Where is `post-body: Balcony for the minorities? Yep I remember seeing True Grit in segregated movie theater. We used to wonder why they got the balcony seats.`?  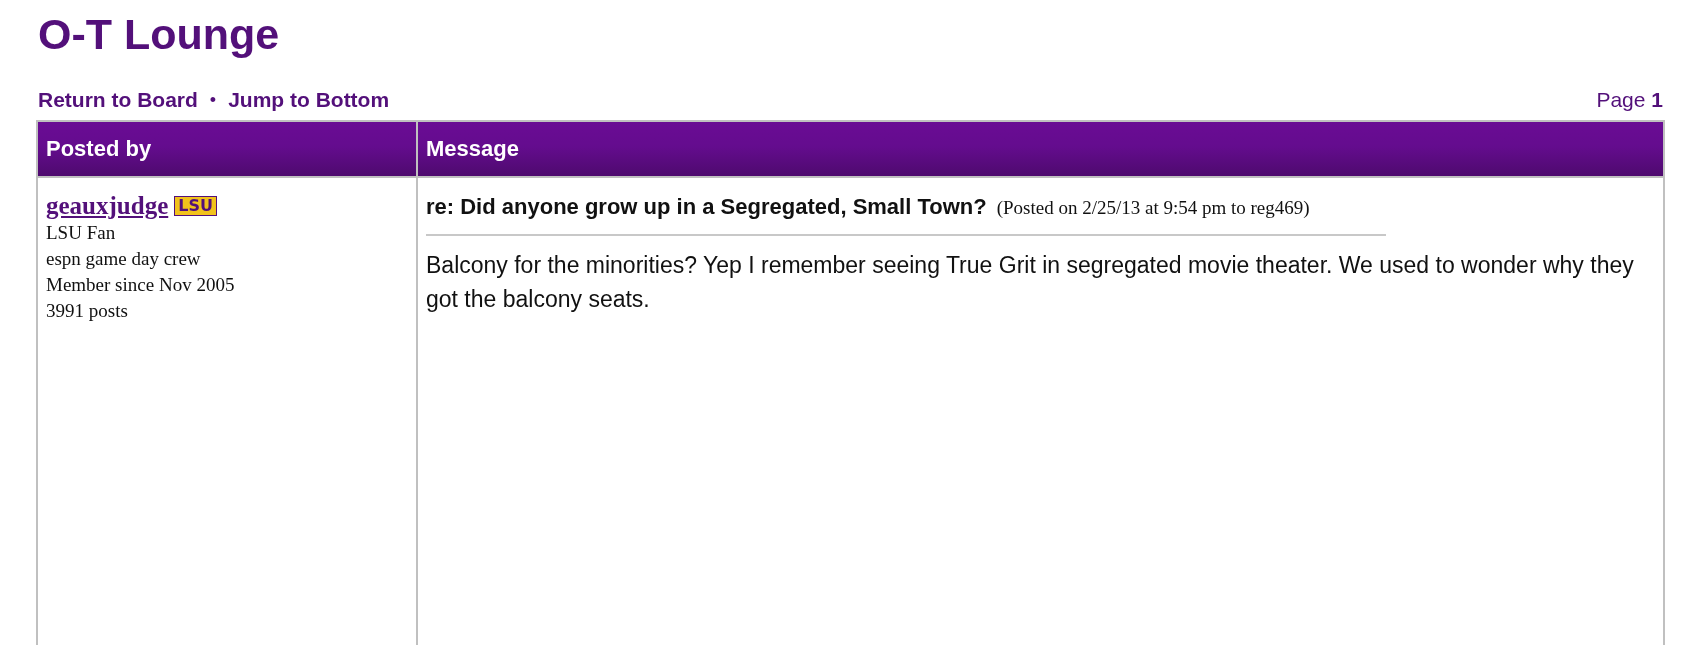 post-body: Balcony for the minorities? Yep I remember seeing True Grit in segregated movie theater. We used to wonder why they got the balcony seats. is located at coordinates (1030, 282).